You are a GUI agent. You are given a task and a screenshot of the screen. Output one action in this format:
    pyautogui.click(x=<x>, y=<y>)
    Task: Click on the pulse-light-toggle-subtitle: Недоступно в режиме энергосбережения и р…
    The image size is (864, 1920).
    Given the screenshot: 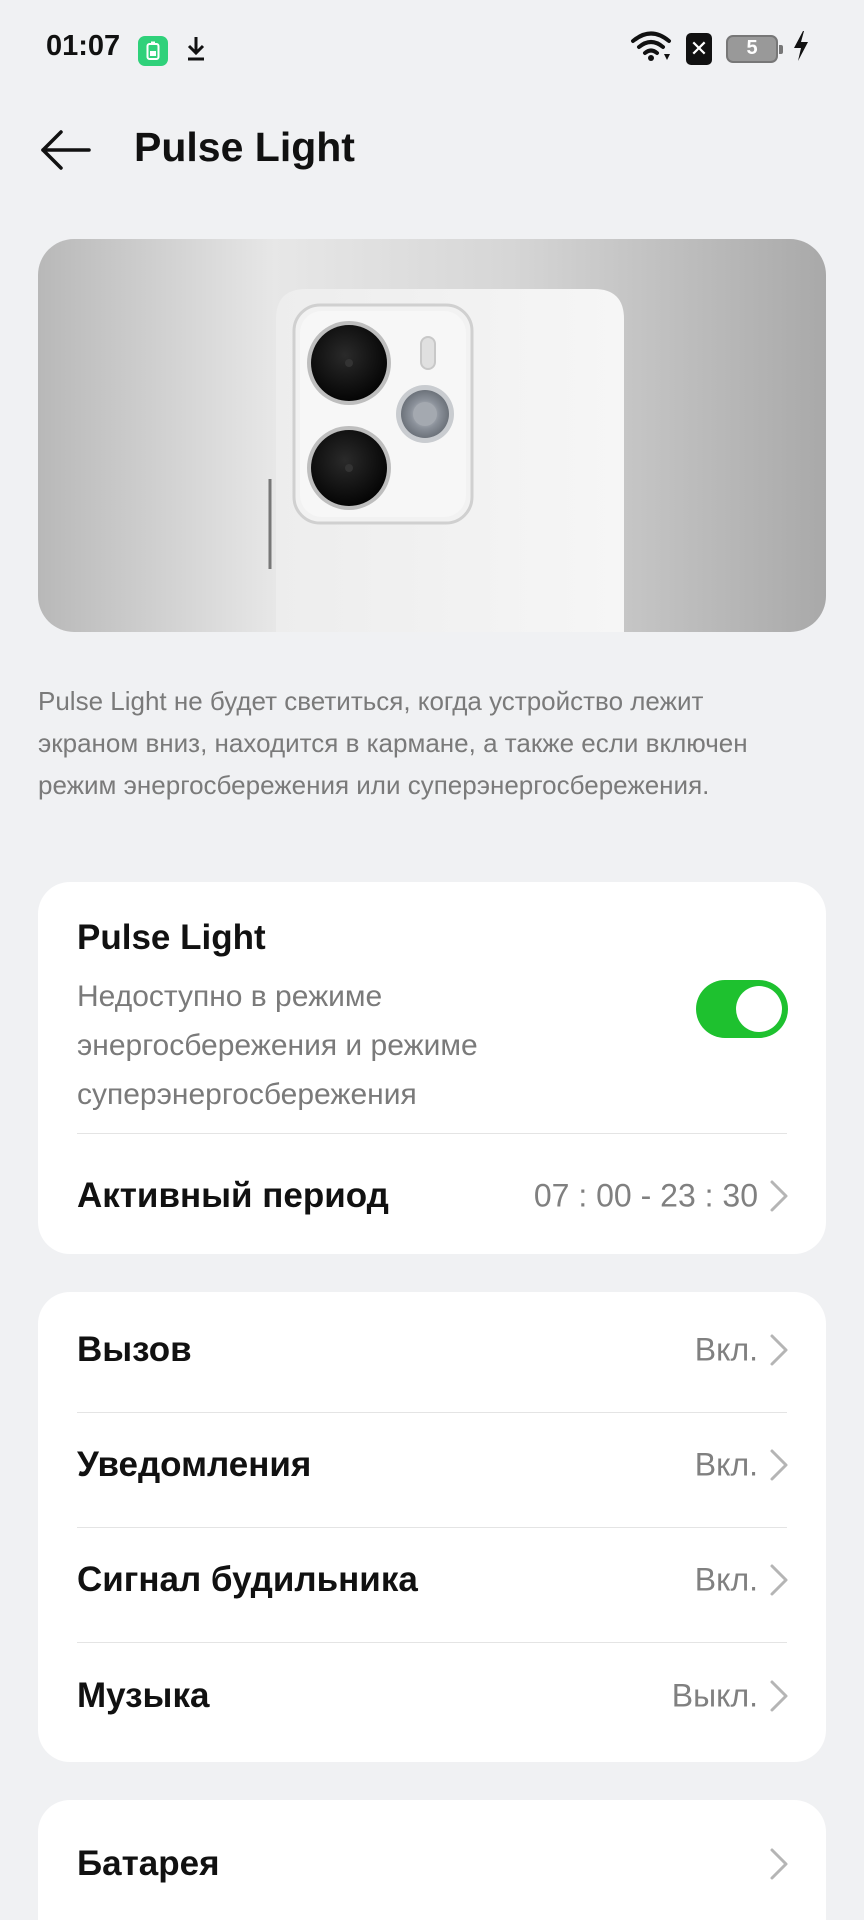 What is the action you would take?
    pyautogui.click(x=277, y=1045)
    